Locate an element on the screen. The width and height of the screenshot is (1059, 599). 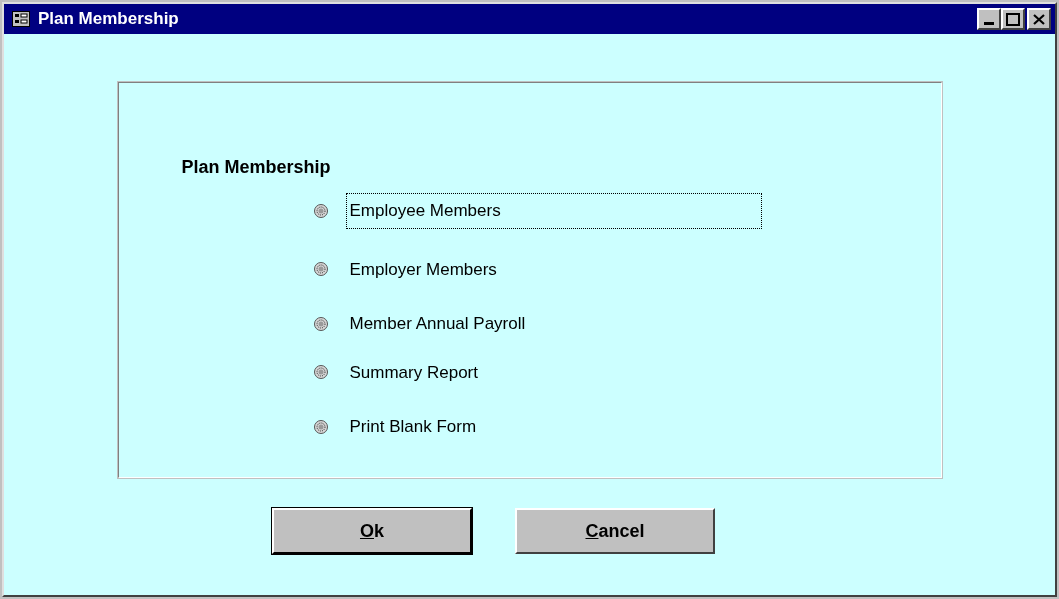
close-button is located at coordinates (1039, 19).